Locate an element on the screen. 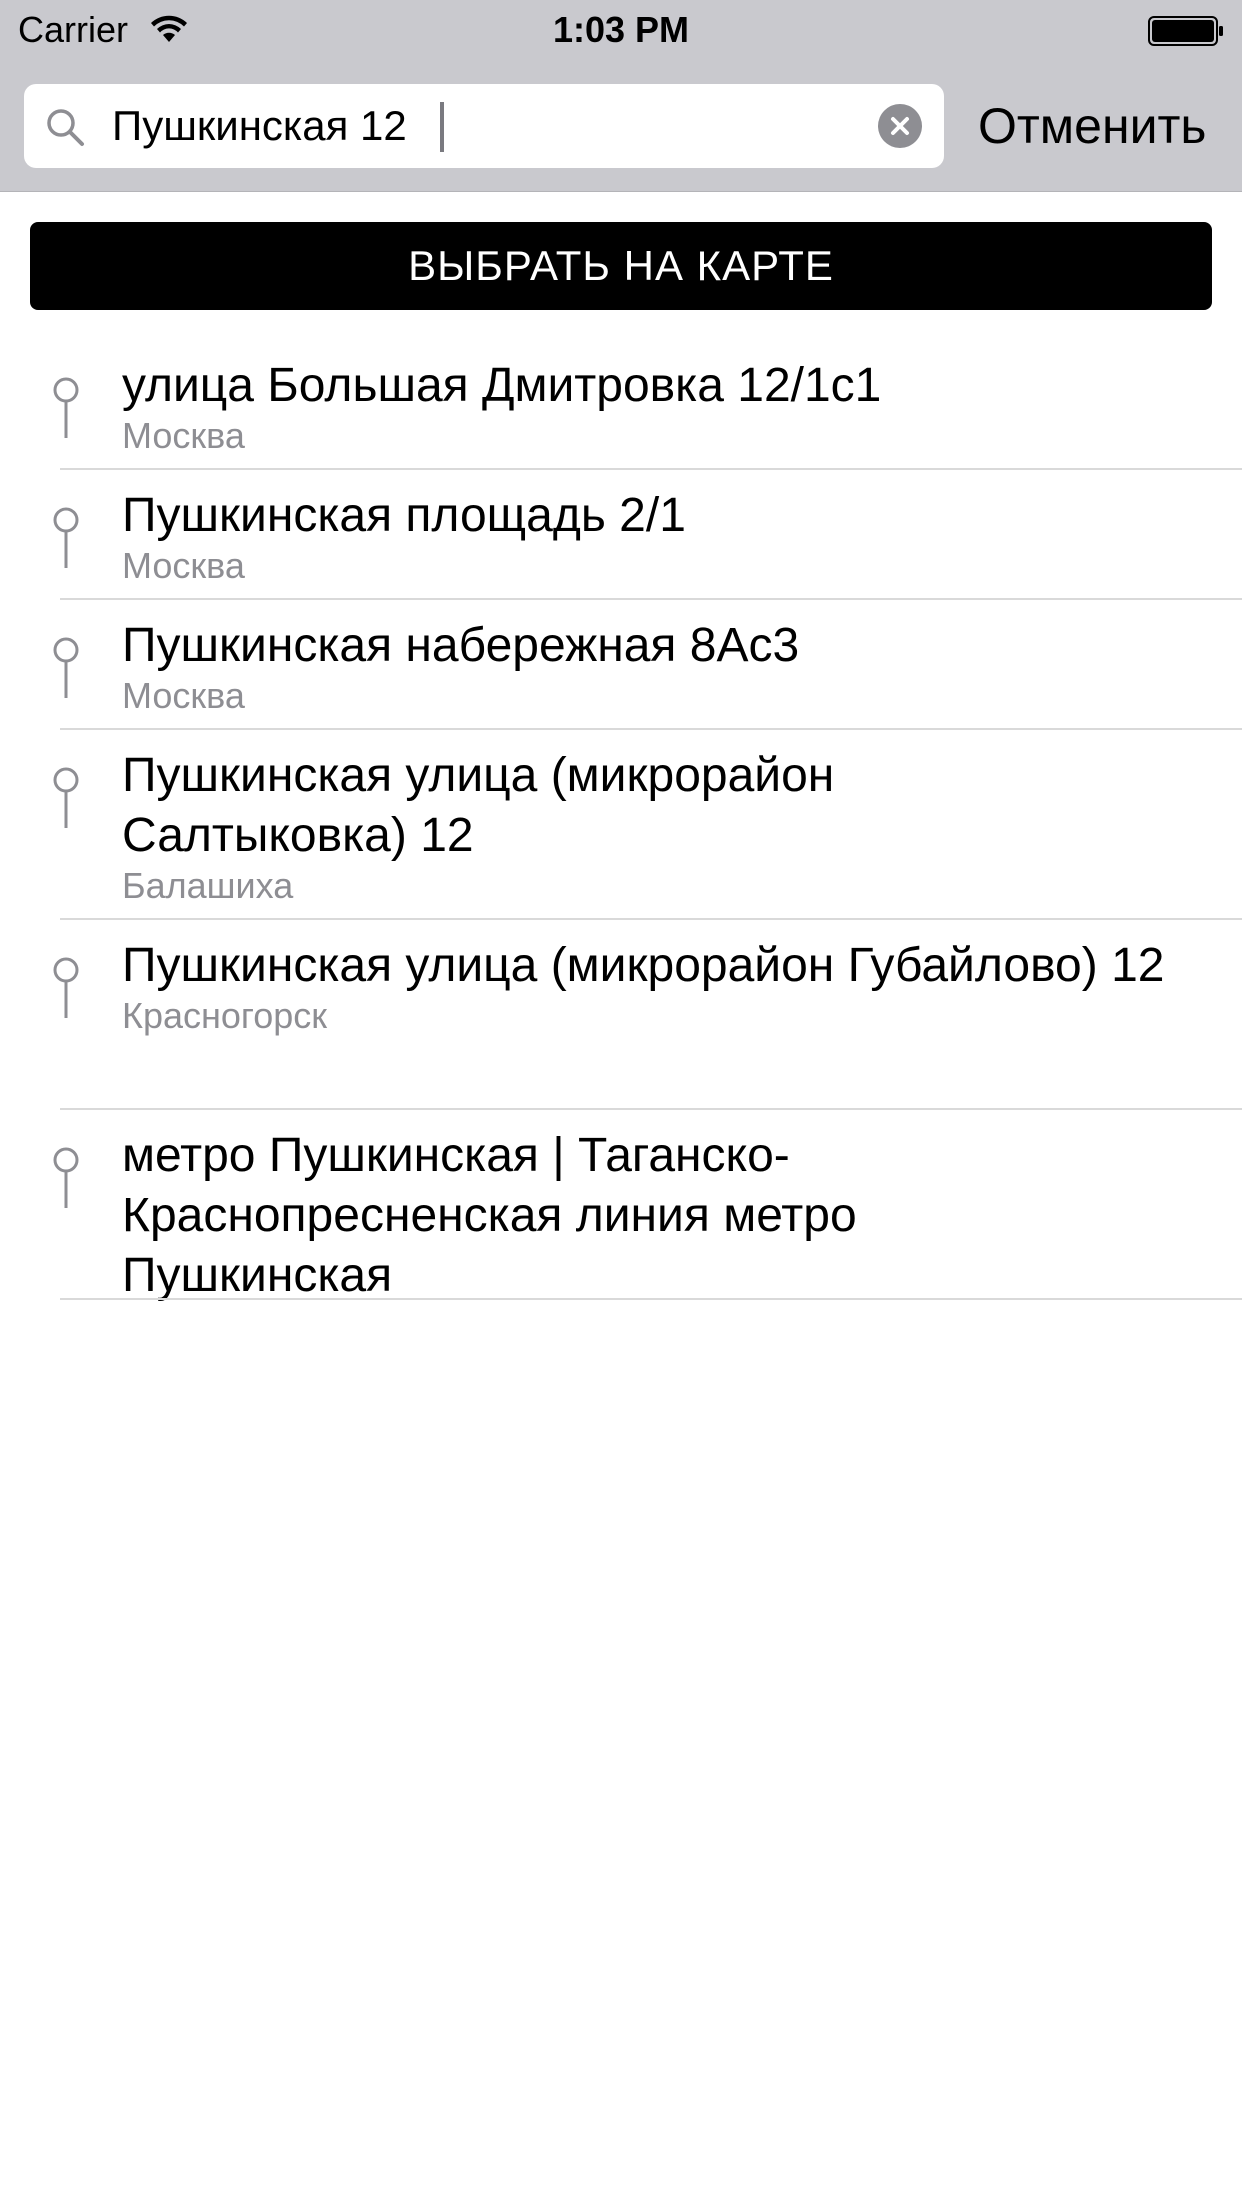  battery-icon is located at coordinates (1185, 31).